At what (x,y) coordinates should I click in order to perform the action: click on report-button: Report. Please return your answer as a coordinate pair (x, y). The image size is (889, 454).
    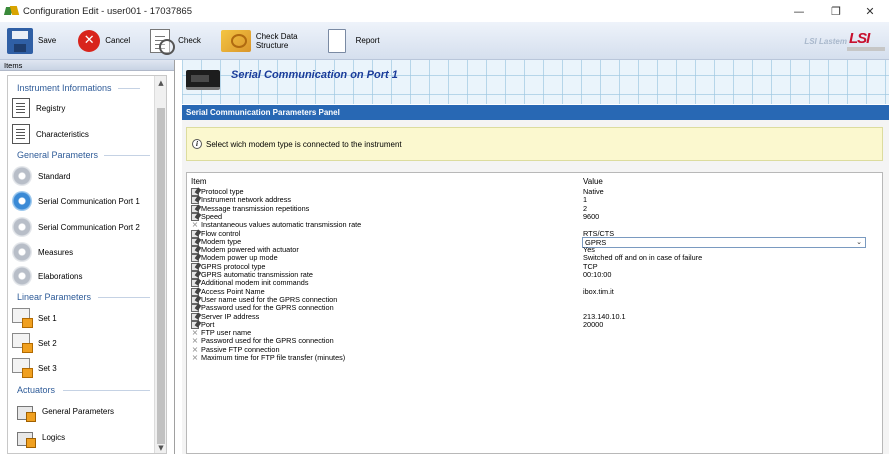
    Looking at the image, I should click on (354, 41).